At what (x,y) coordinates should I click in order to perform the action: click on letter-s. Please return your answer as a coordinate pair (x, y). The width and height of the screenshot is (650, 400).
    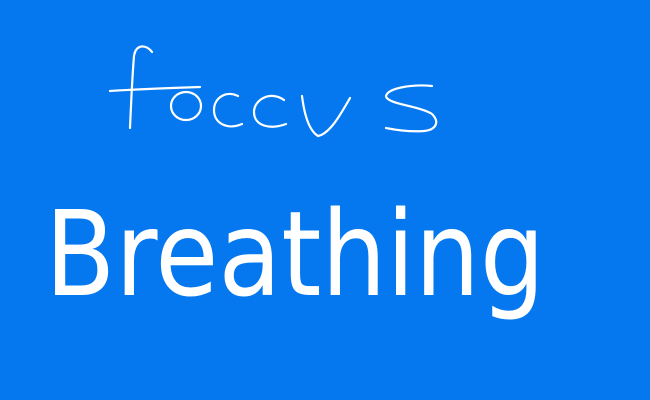
    Looking at the image, I should click on (411, 108).